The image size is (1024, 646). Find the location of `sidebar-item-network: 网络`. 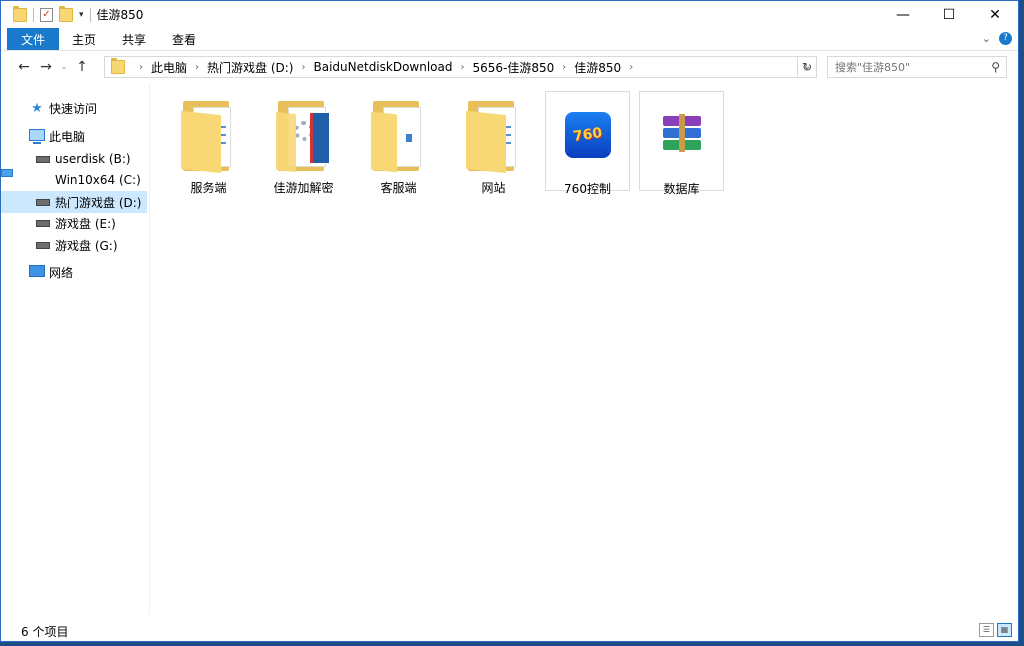

sidebar-item-network: 网络 is located at coordinates (74, 272).